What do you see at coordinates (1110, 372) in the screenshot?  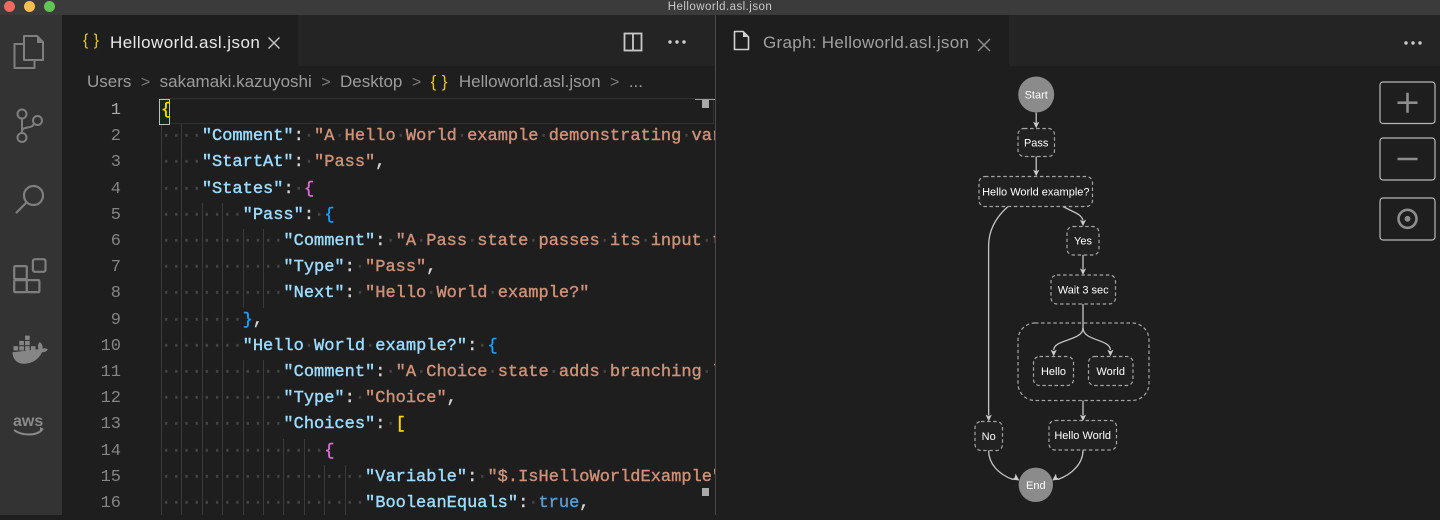 I see `svg-text: World` at bounding box center [1110, 372].